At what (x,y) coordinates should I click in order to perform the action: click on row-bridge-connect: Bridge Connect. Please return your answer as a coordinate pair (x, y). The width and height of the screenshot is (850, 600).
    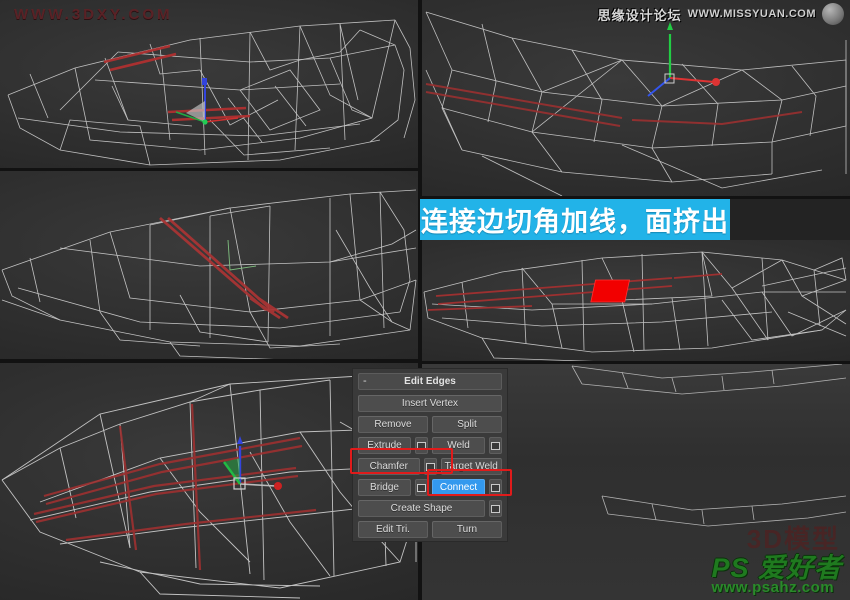
    Looking at the image, I should click on (430, 487).